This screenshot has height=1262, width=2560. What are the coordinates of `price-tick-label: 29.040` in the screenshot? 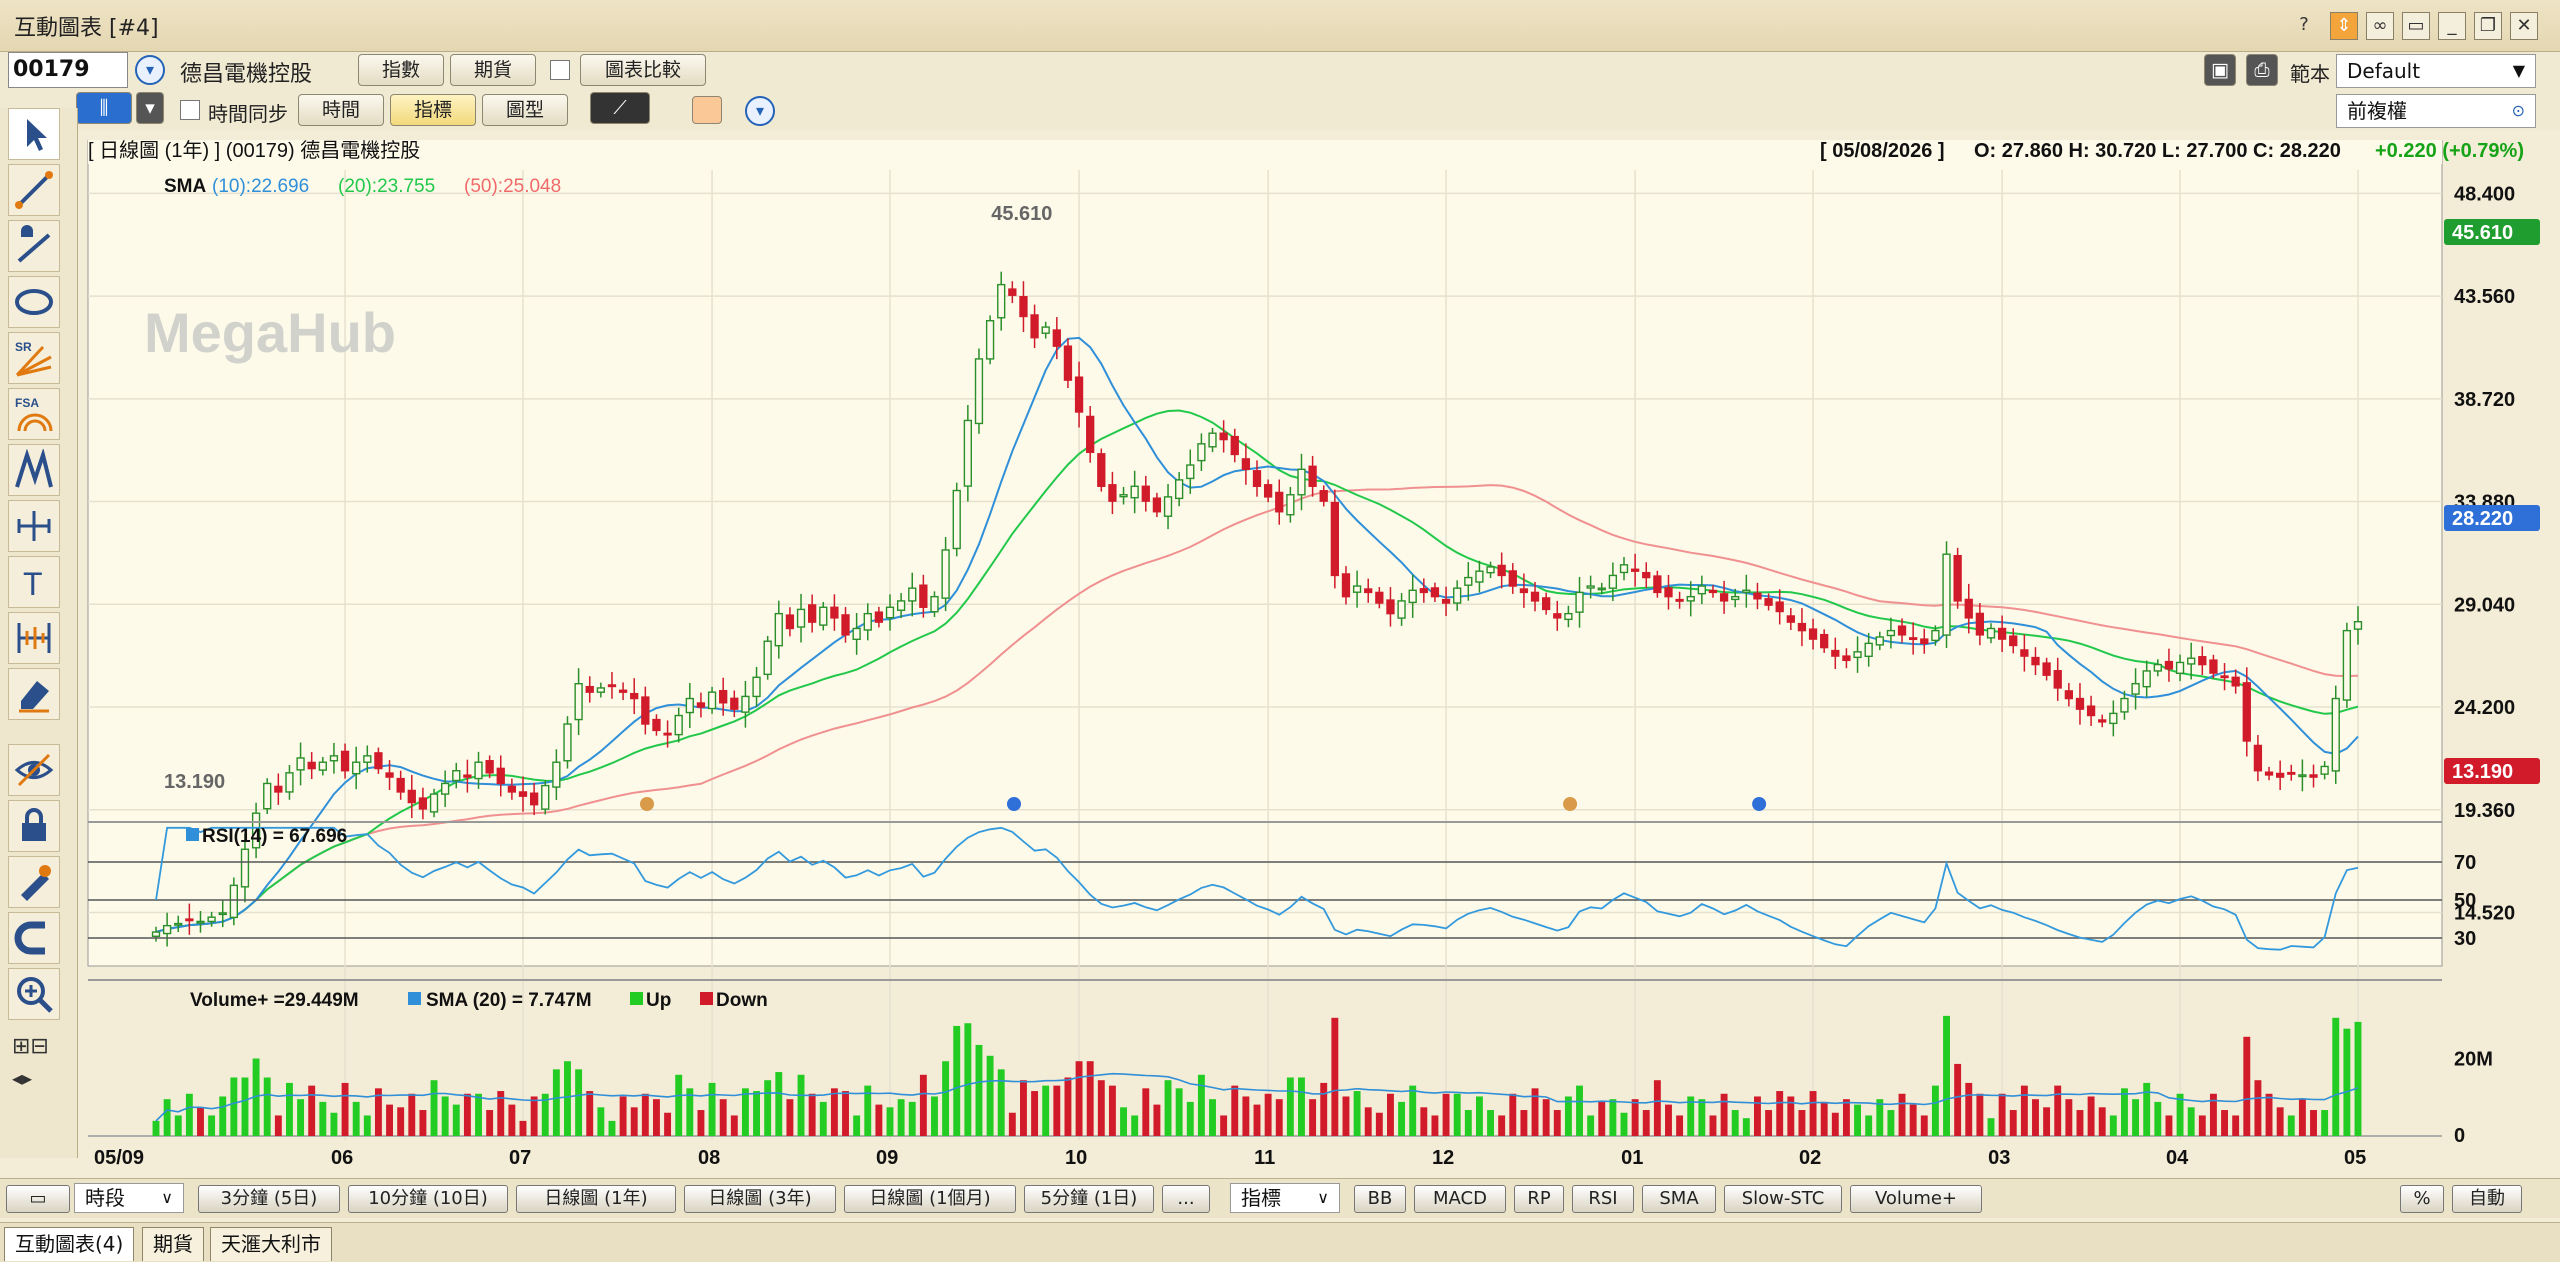 It's located at (2484, 605).